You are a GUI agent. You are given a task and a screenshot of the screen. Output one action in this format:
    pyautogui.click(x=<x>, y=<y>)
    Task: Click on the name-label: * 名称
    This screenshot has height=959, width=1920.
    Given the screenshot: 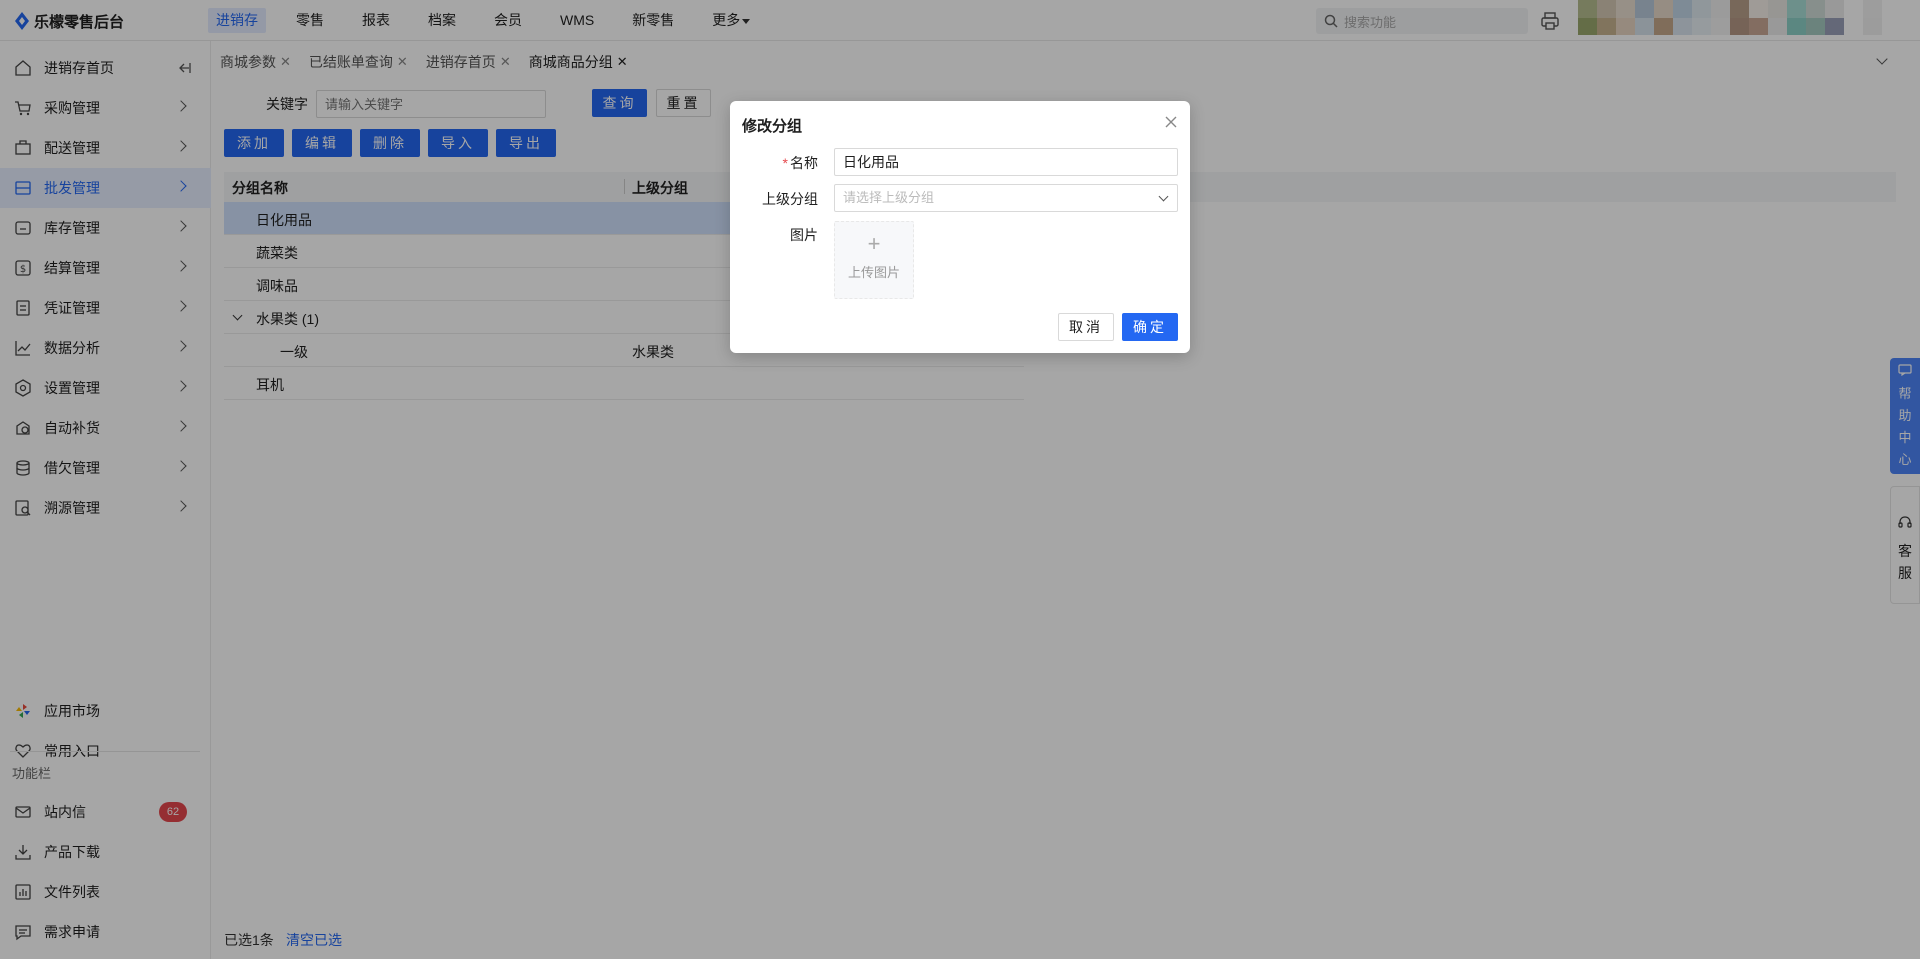 What is the action you would take?
    pyautogui.click(x=788, y=163)
    